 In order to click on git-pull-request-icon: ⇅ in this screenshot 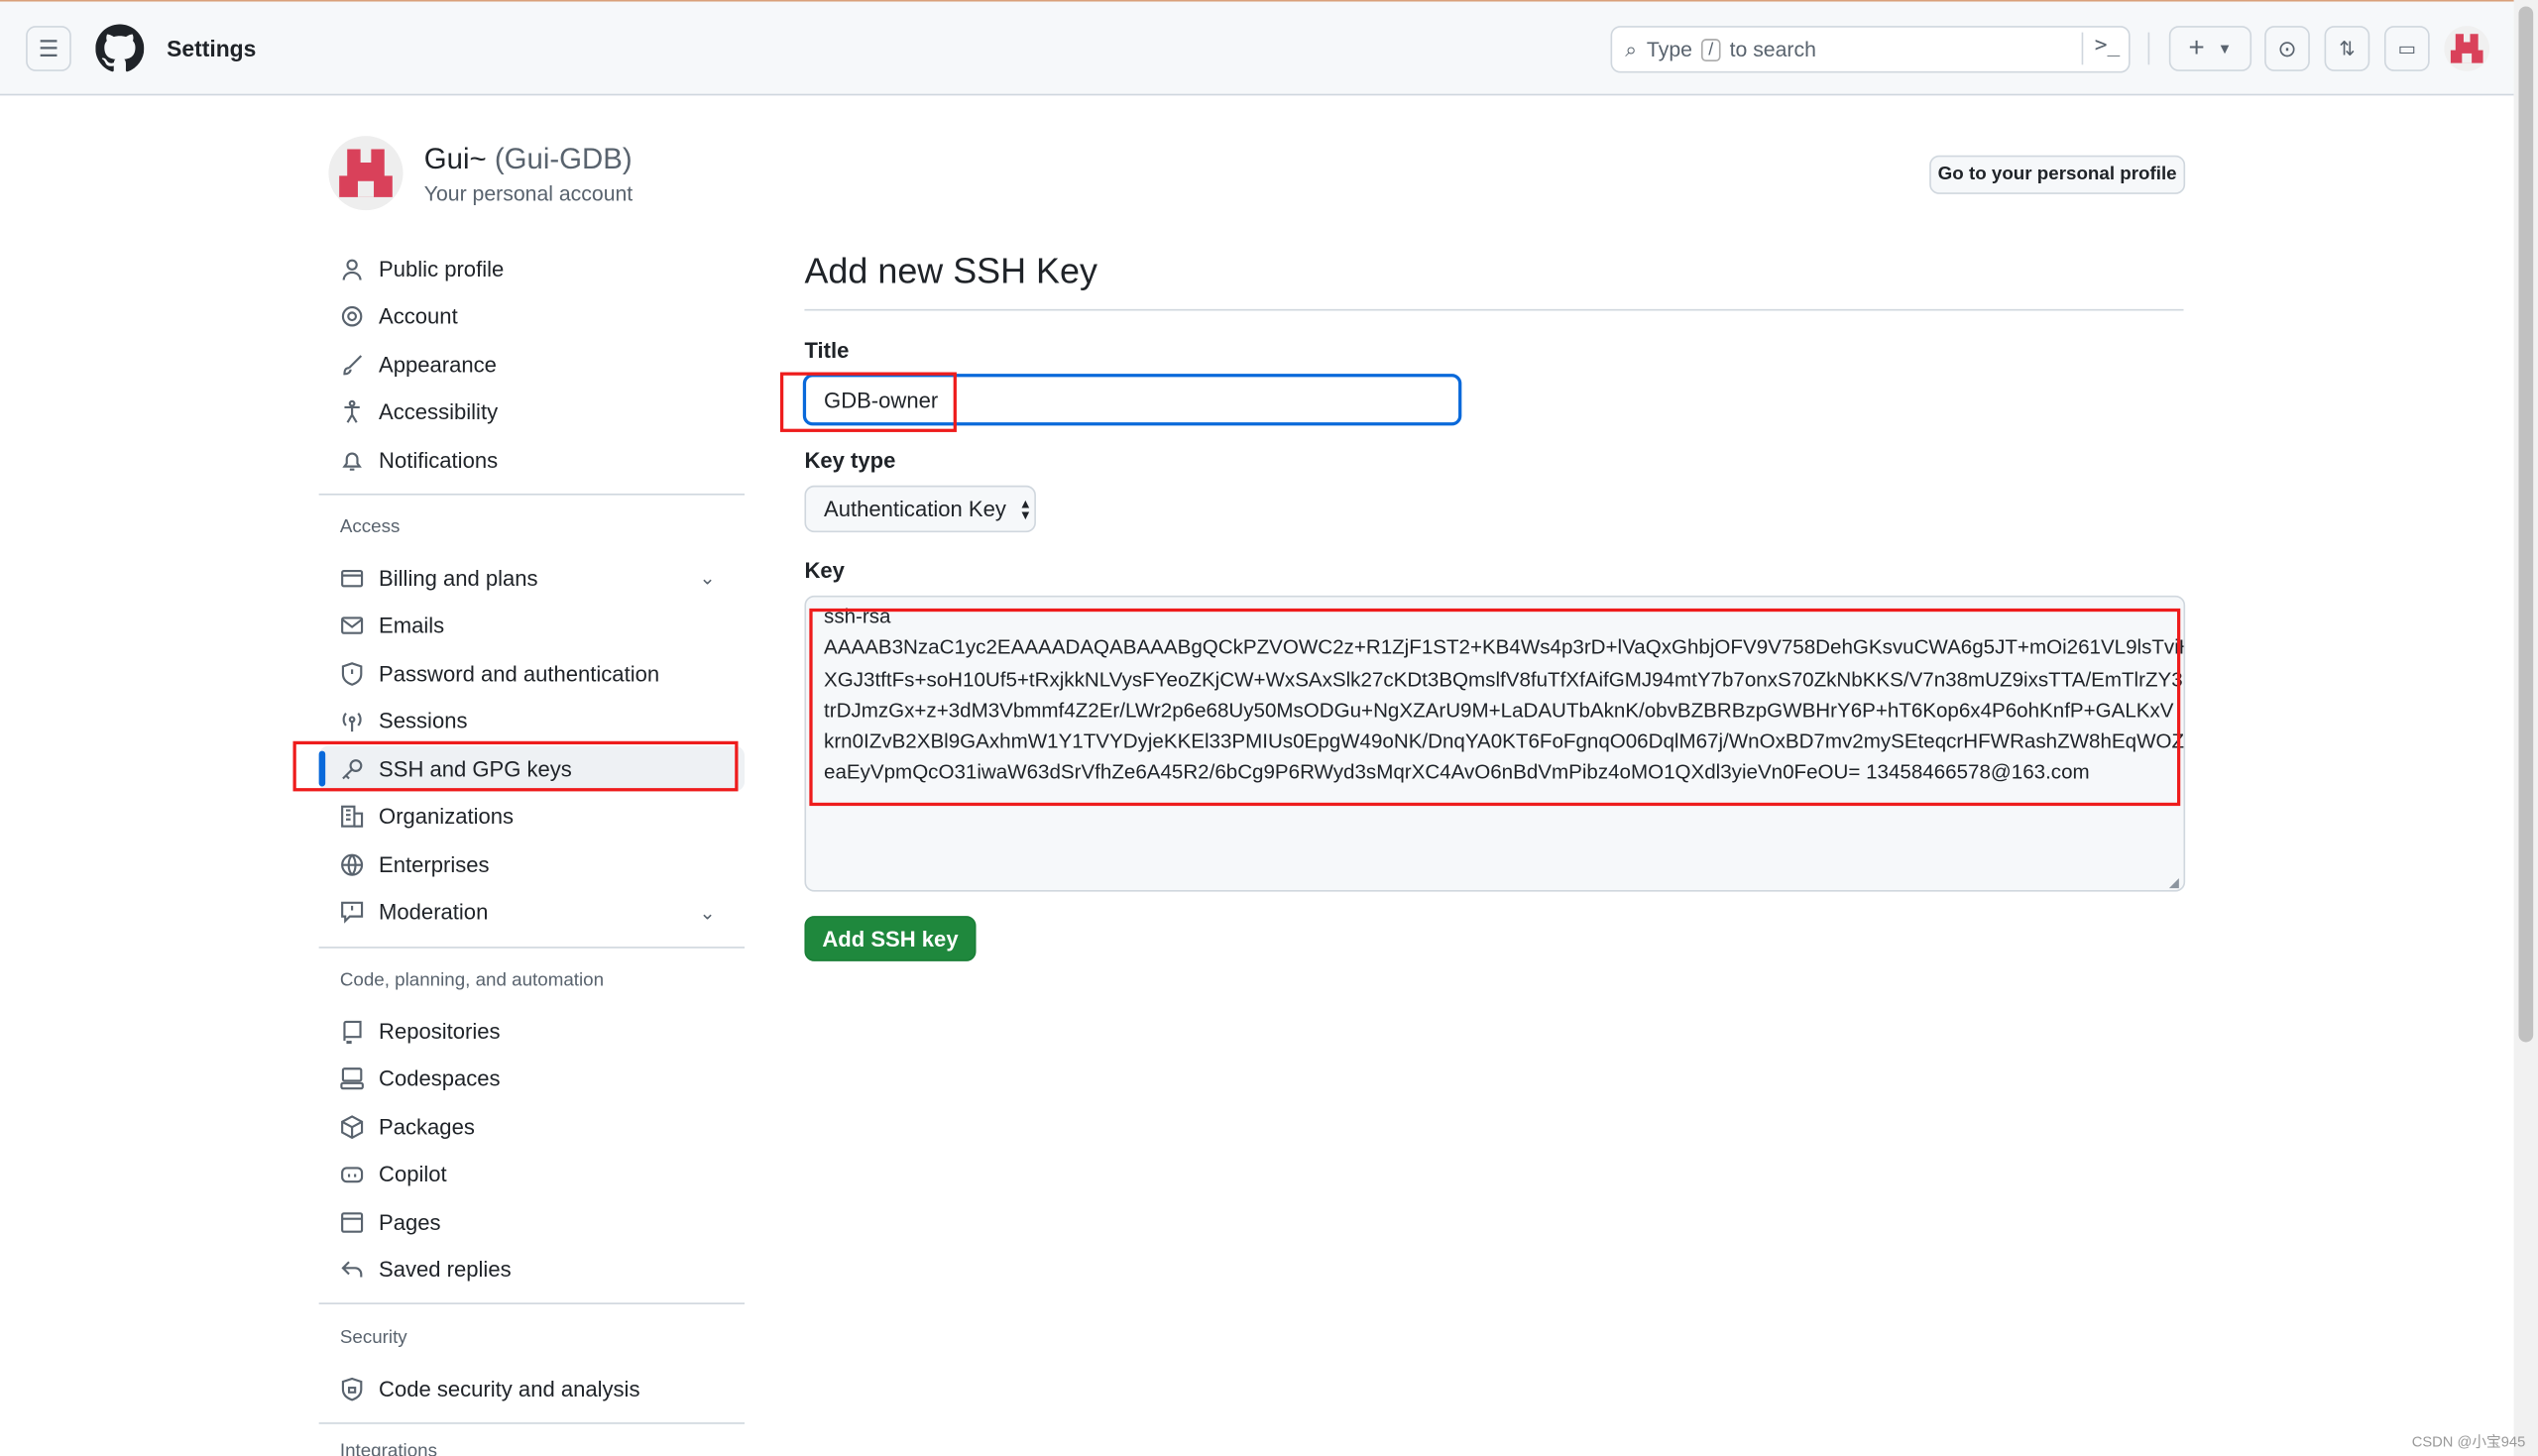, I will do `click(2347, 48)`.